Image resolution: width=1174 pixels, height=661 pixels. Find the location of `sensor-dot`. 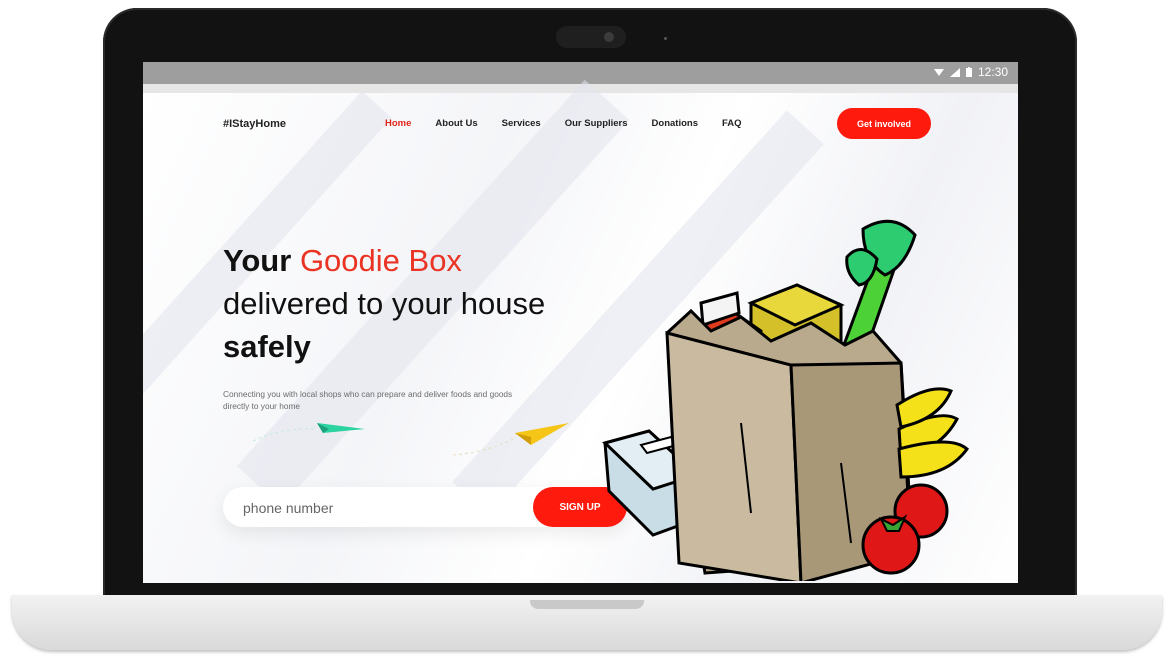

sensor-dot is located at coordinates (665, 38).